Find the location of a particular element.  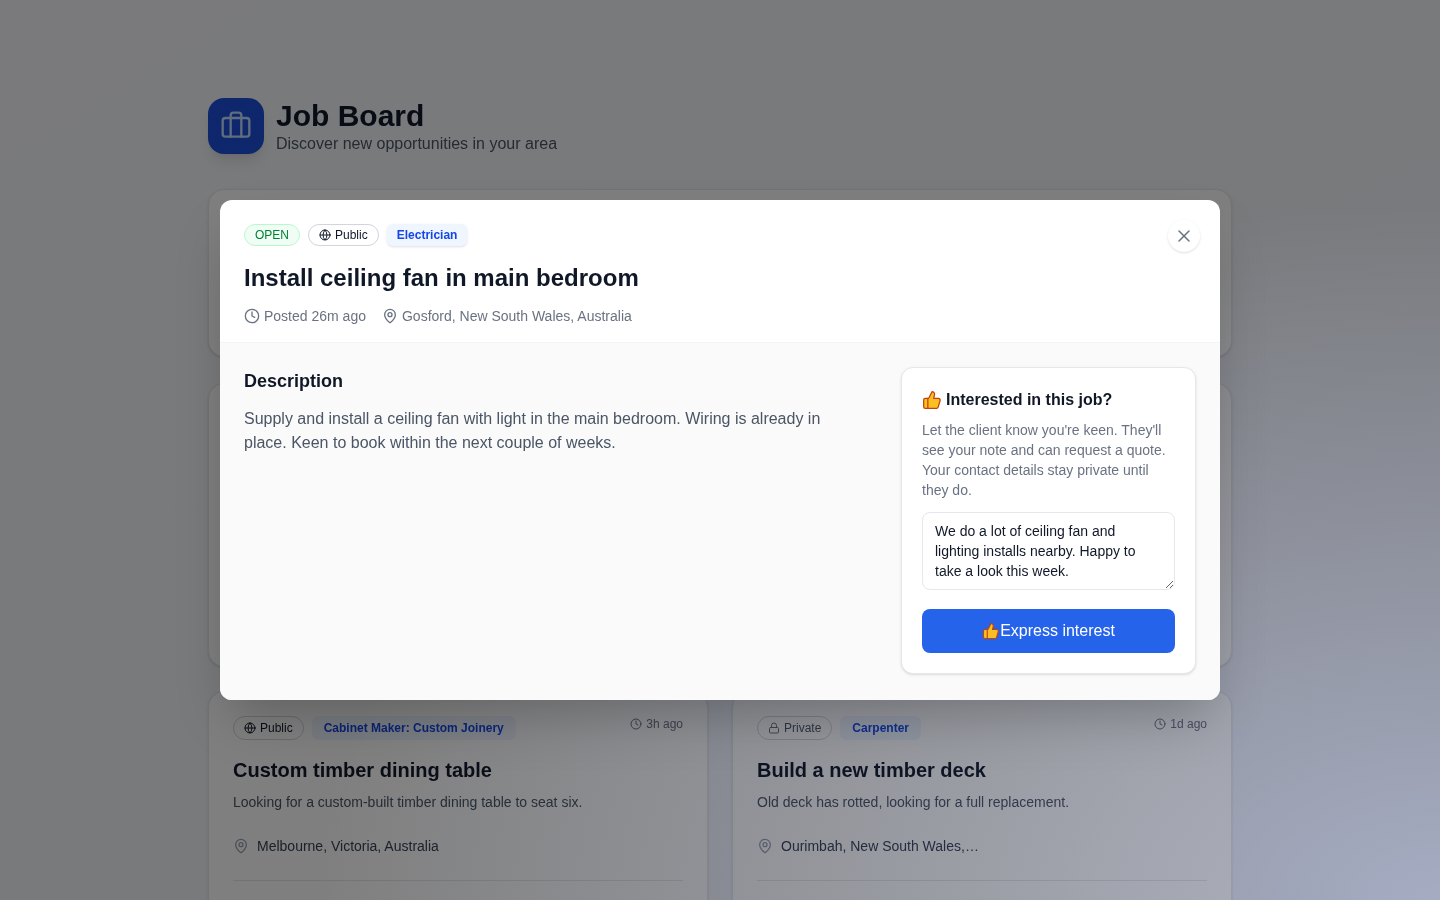

page-subtitle: Discover new opportunities in your area is located at coordinates (417, 144).